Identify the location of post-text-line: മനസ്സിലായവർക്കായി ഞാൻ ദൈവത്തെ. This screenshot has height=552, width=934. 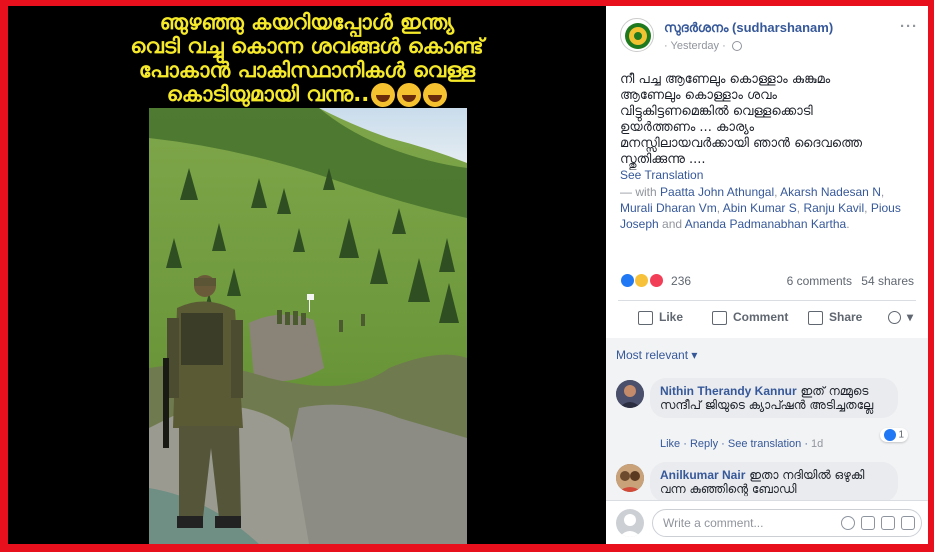
(741, 143).